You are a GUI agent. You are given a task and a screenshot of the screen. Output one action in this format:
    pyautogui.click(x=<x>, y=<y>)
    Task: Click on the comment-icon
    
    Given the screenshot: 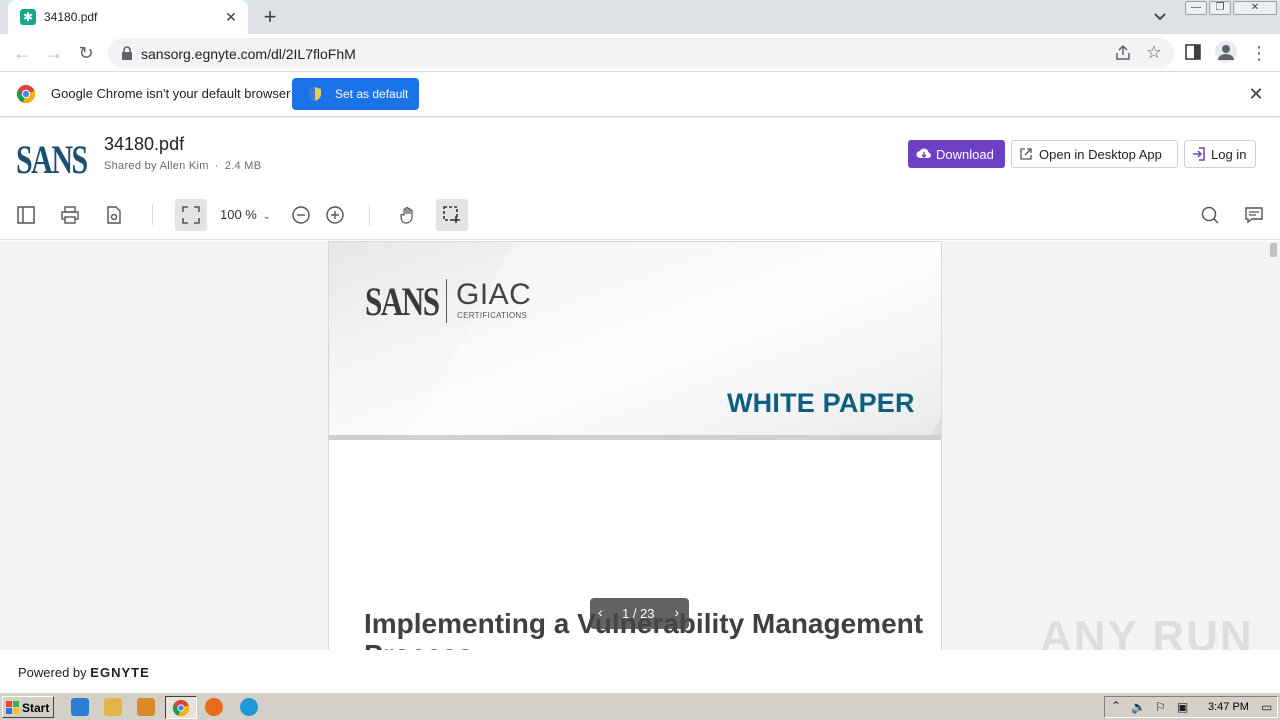 What is the action you would take?
    pyautogui.click(x=1254, y=215)
    